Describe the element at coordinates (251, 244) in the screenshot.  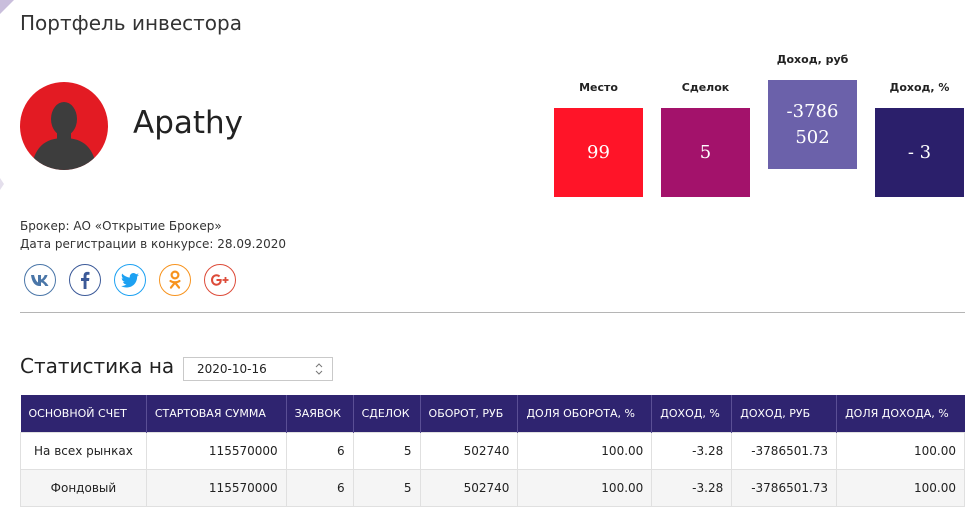
I see `registration-value: 28.09.2020` at that location.